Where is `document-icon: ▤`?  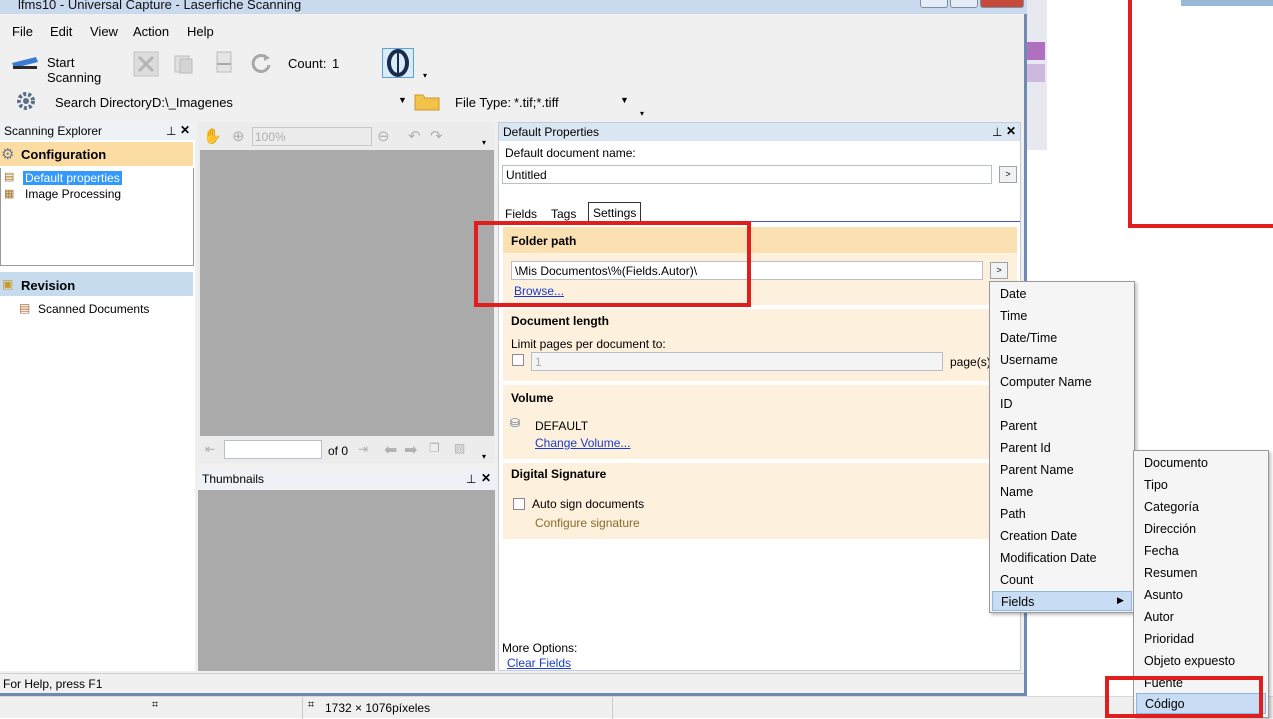 document-icon: ▤ is located at coordinates (25, 308).